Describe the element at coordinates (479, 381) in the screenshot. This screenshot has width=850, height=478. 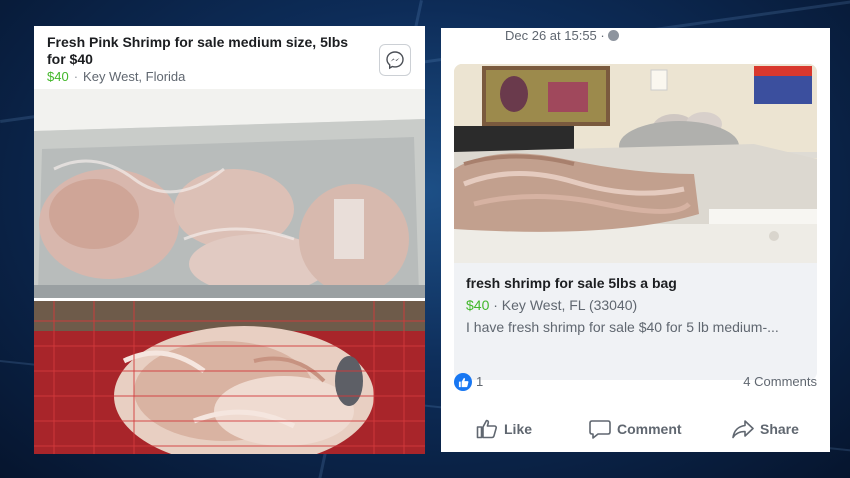
I see `like-count: 1` at that location.